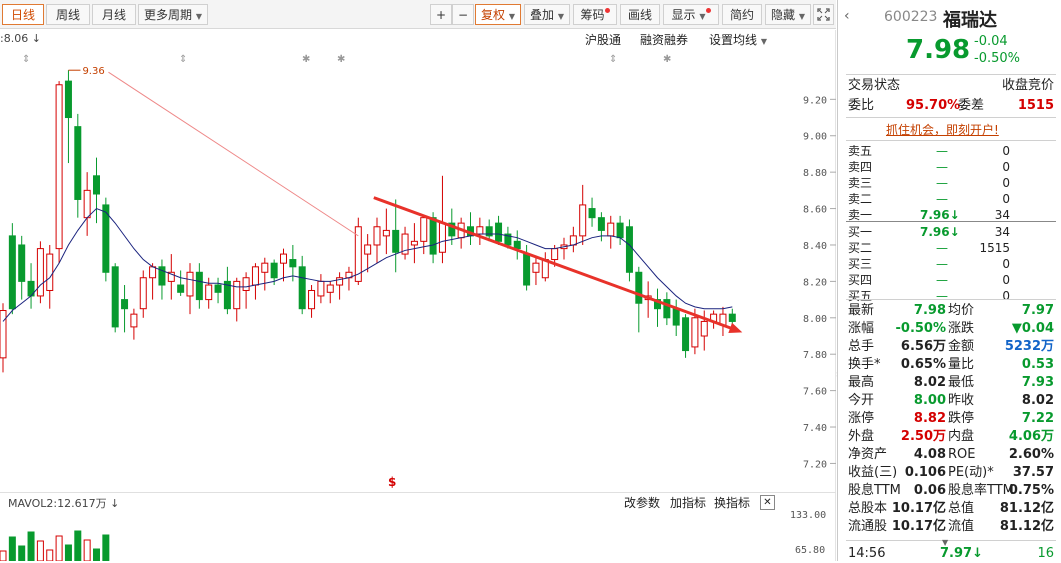  I want to click on weibi-label: 委比, so click(861, 105).